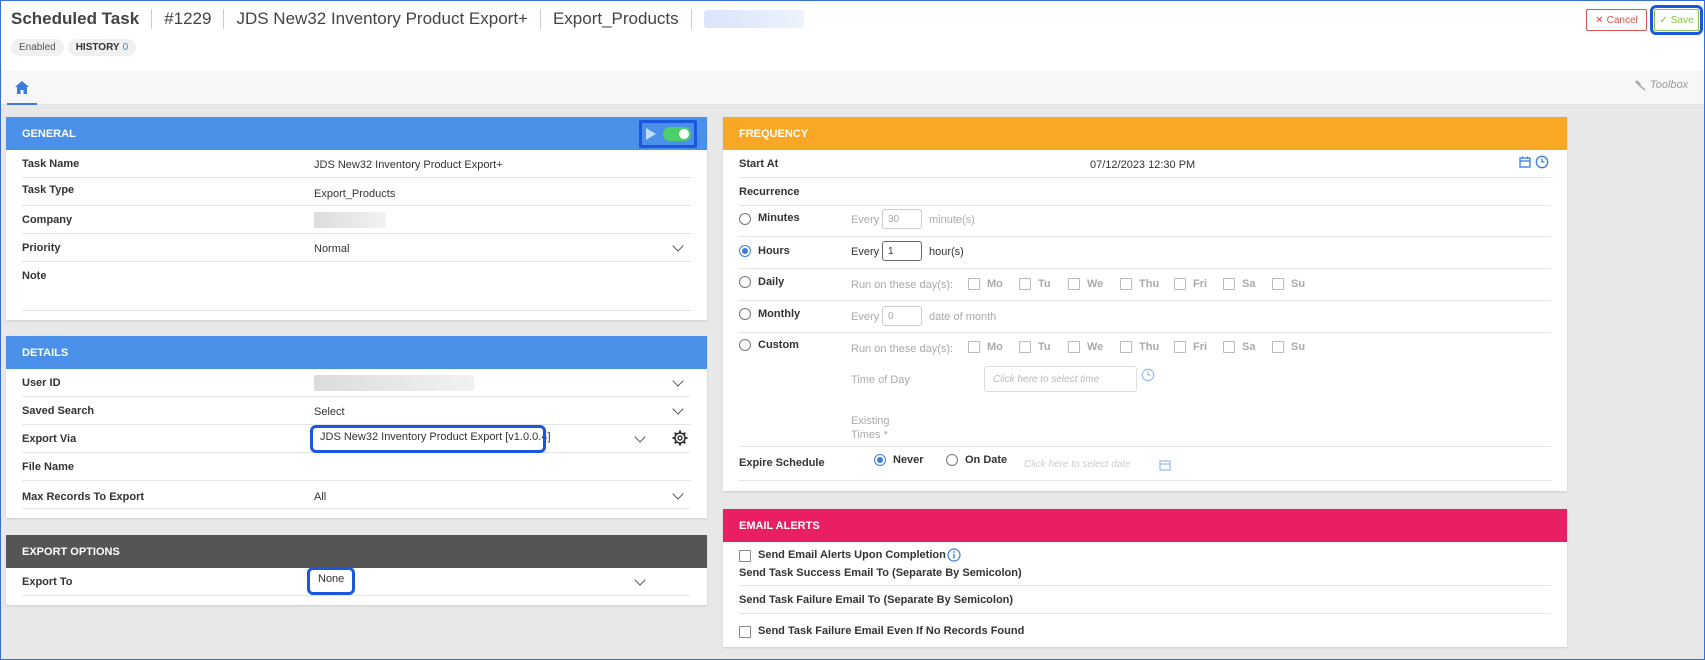  What do you see at coordinates (394, 383) in the screenshot?
I see `user-id-value-redacted` at bounding box center [394, 383].